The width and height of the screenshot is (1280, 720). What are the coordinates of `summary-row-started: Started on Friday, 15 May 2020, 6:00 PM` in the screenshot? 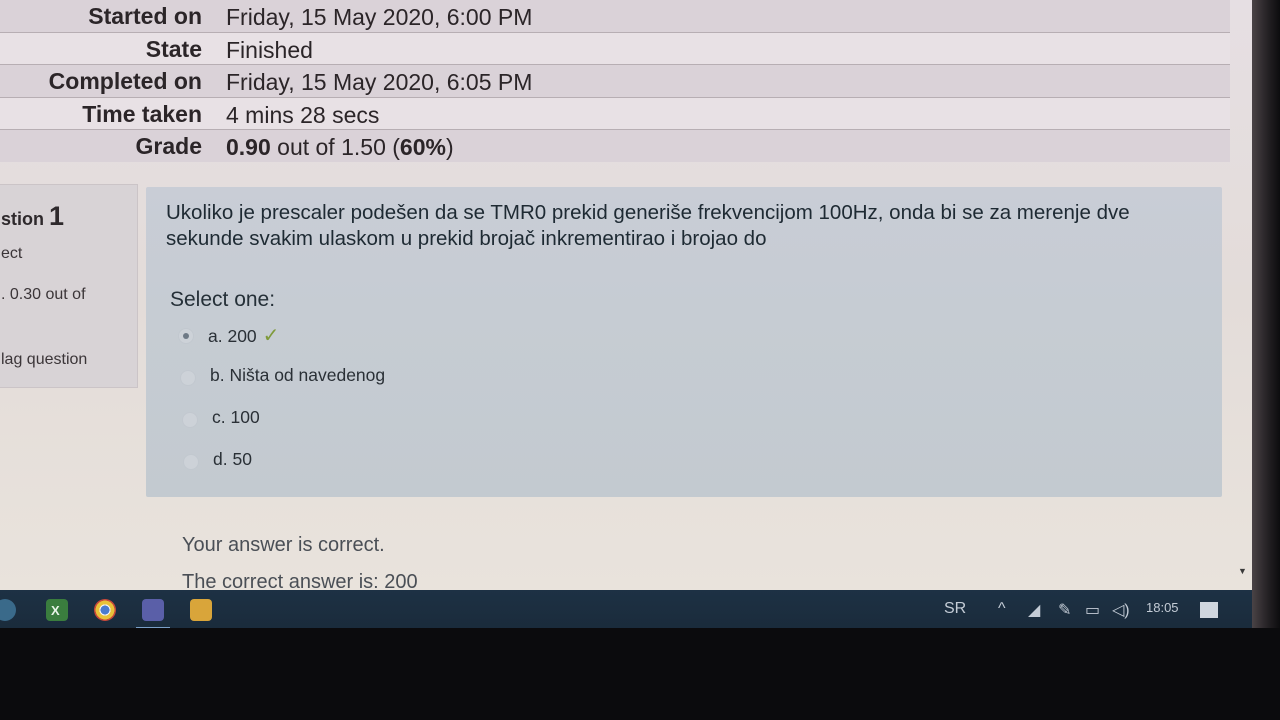 It's located at (615, 16).